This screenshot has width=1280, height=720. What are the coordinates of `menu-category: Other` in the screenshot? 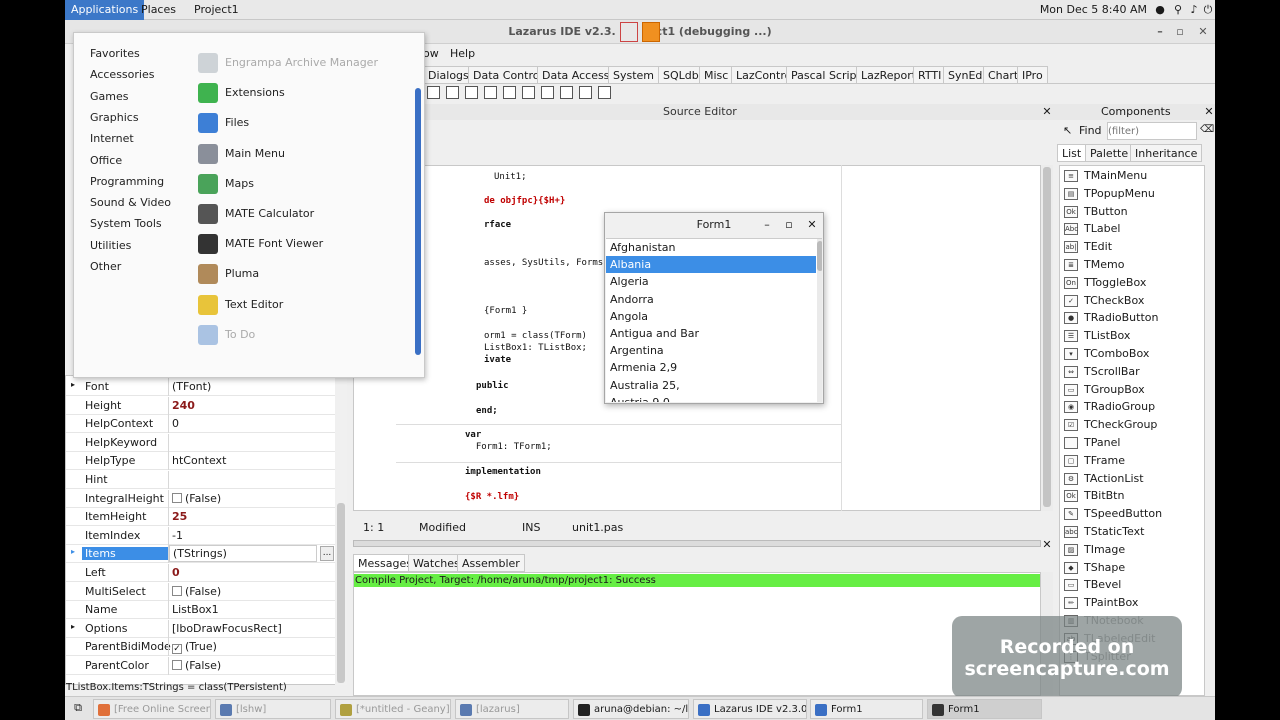 It's located at (105, 266).